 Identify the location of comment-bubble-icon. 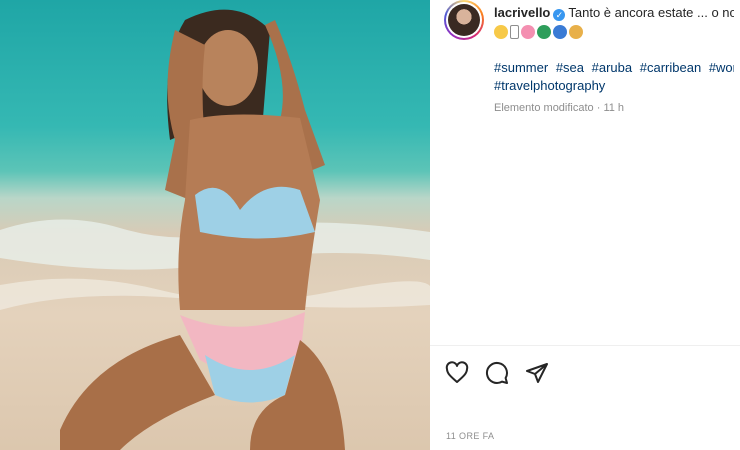
(496, 372).